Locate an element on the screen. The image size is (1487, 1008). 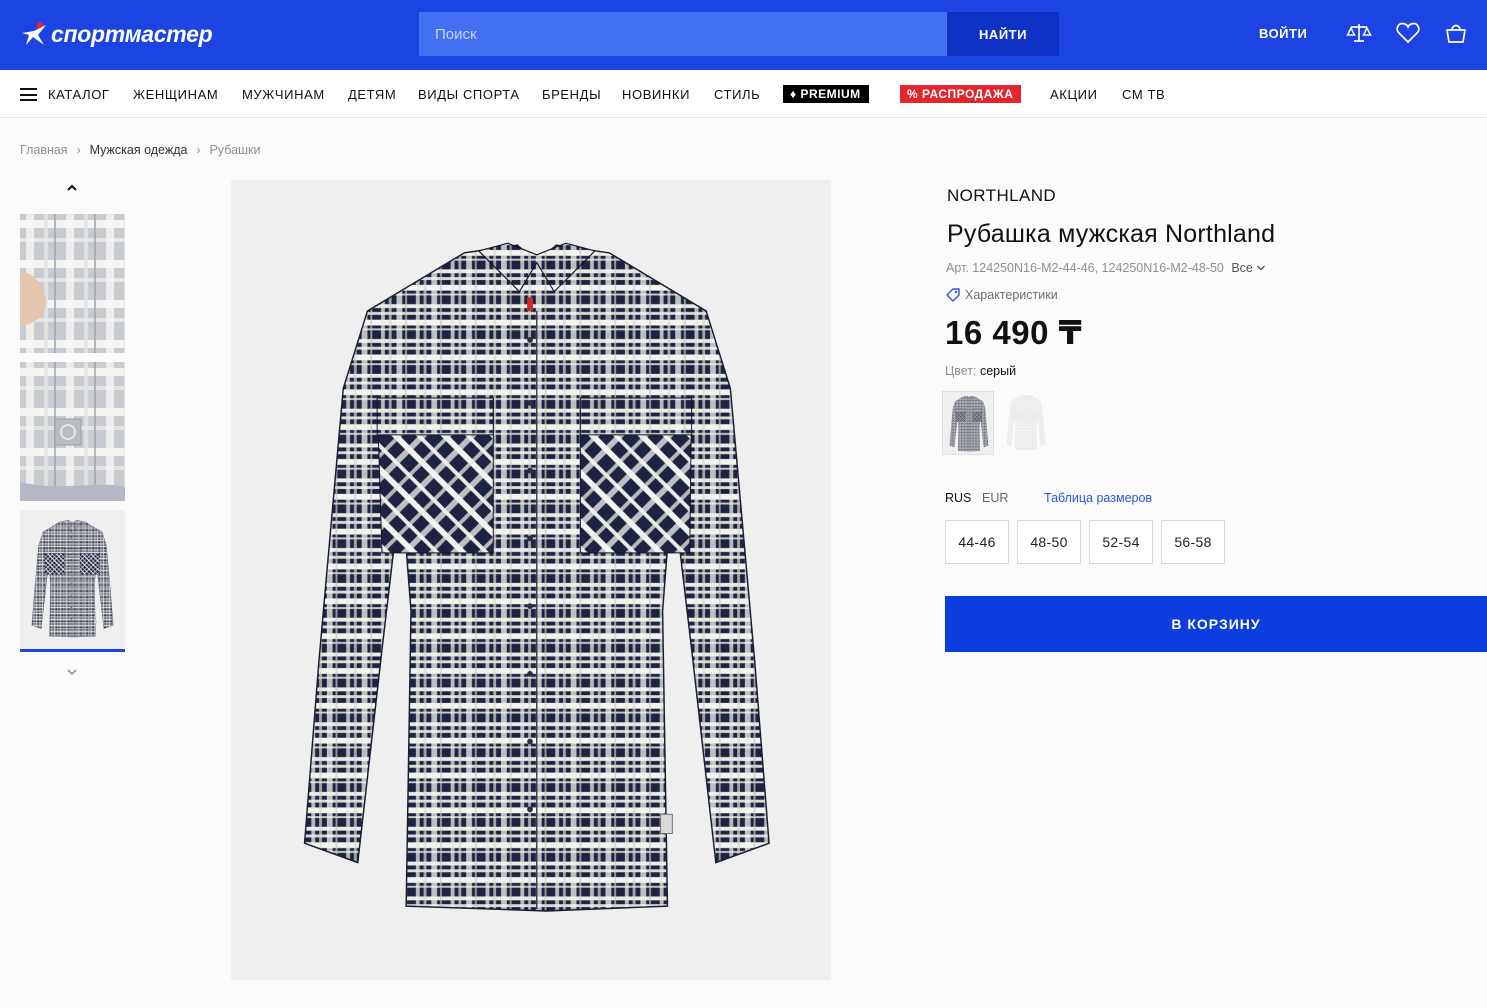
nav-men: МУЖЧИНАМ is located at coordinates (283, 94).